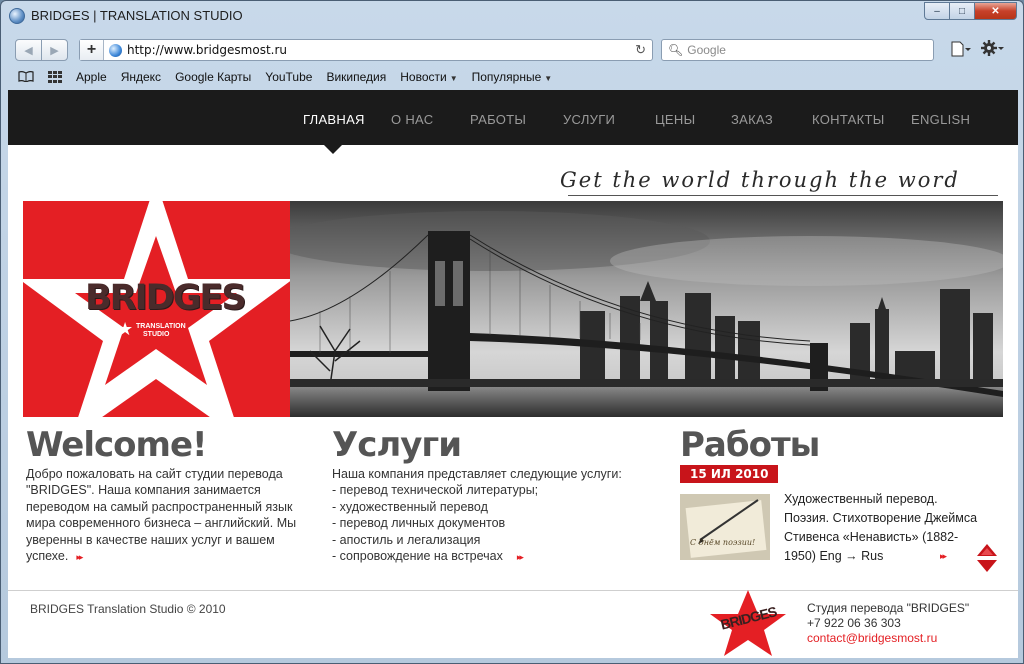  What do you see at coordinates (412, 119) in the screenshot?
I see `nav-about: О НАС` at bounding box center [412, 119].